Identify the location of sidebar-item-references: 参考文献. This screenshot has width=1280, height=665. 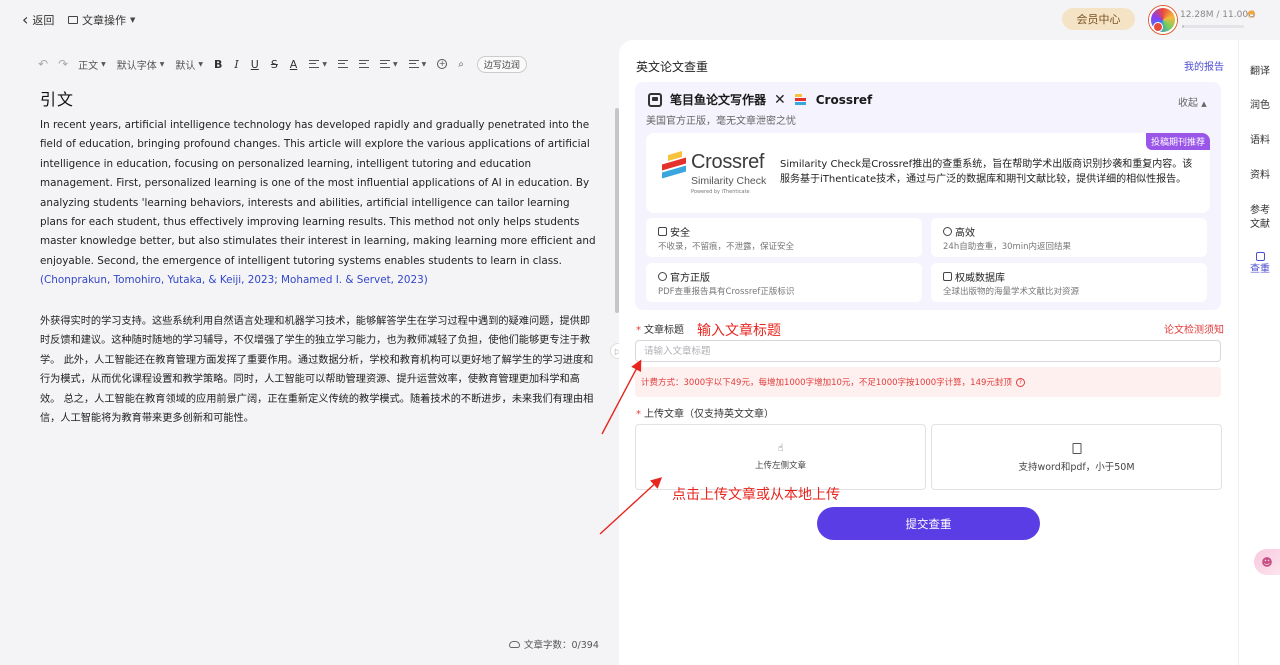
(1259, 218).